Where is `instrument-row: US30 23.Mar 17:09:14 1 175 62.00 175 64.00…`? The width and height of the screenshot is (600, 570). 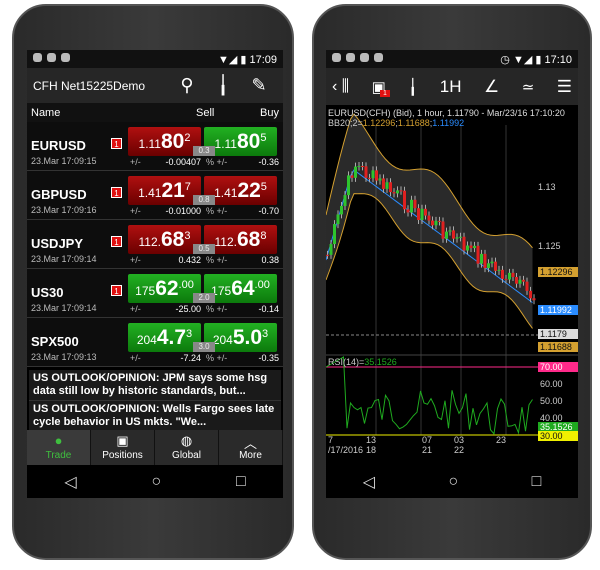 instrument-row: US30 23.Mar 17:09:14 1 175 62.00 175 64.00… is located at coordinates (155, 293).